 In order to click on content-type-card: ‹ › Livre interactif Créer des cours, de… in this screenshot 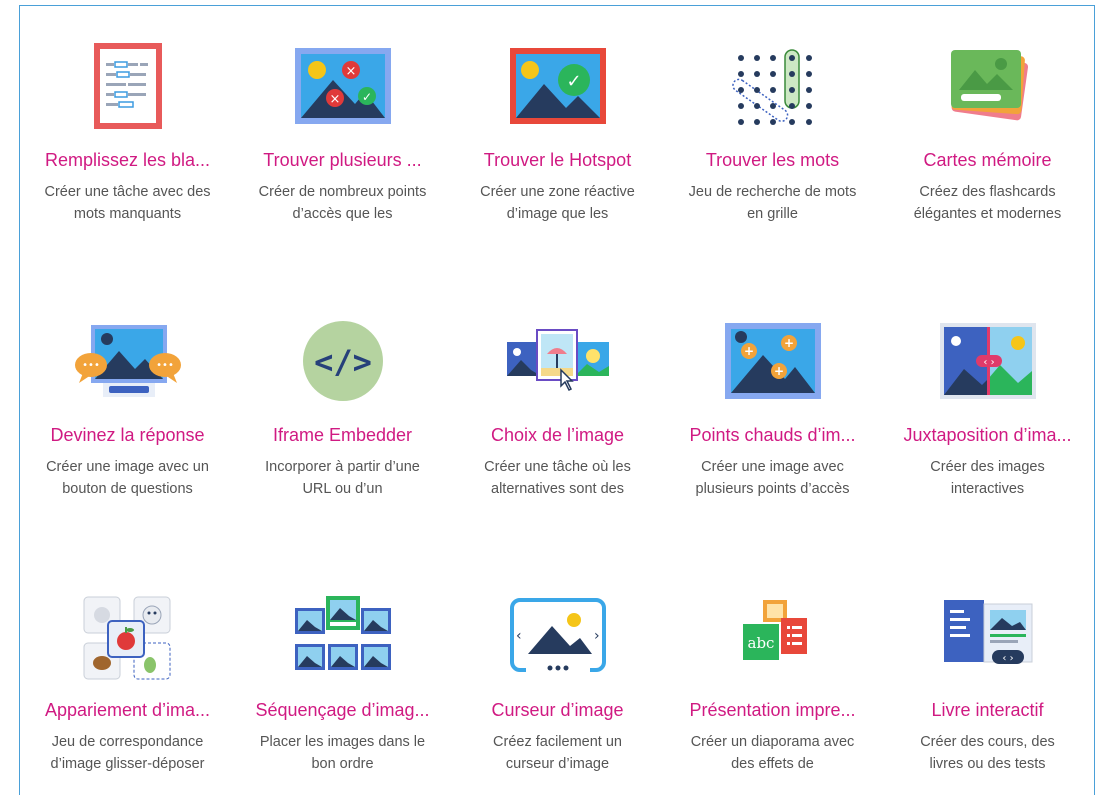, I will do `click(987, 671)`.